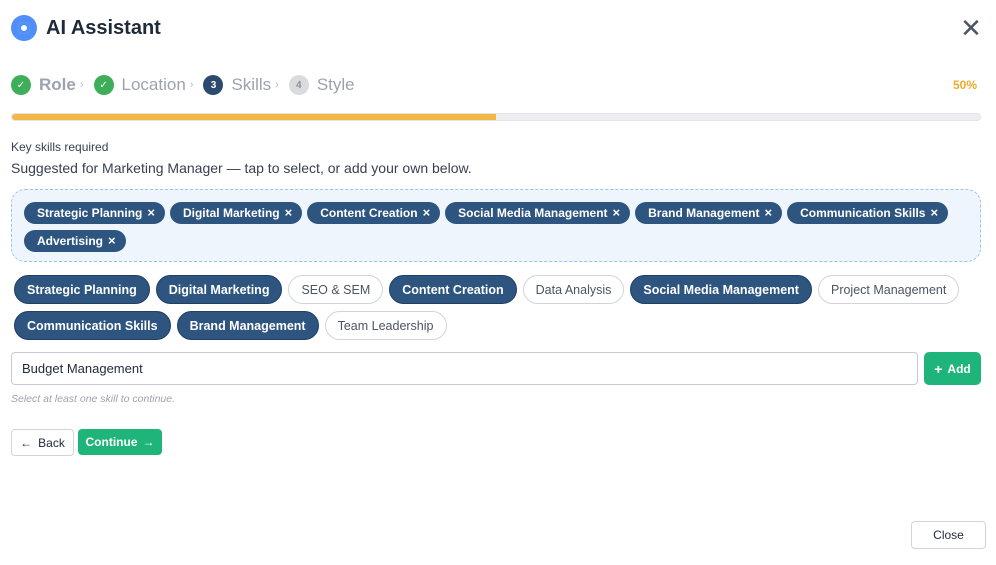 The image size is (996, 565). Describe the element at coordinates (453, 289) in the screenshot. I see `suggestion-chip: Content Creation` at that location.